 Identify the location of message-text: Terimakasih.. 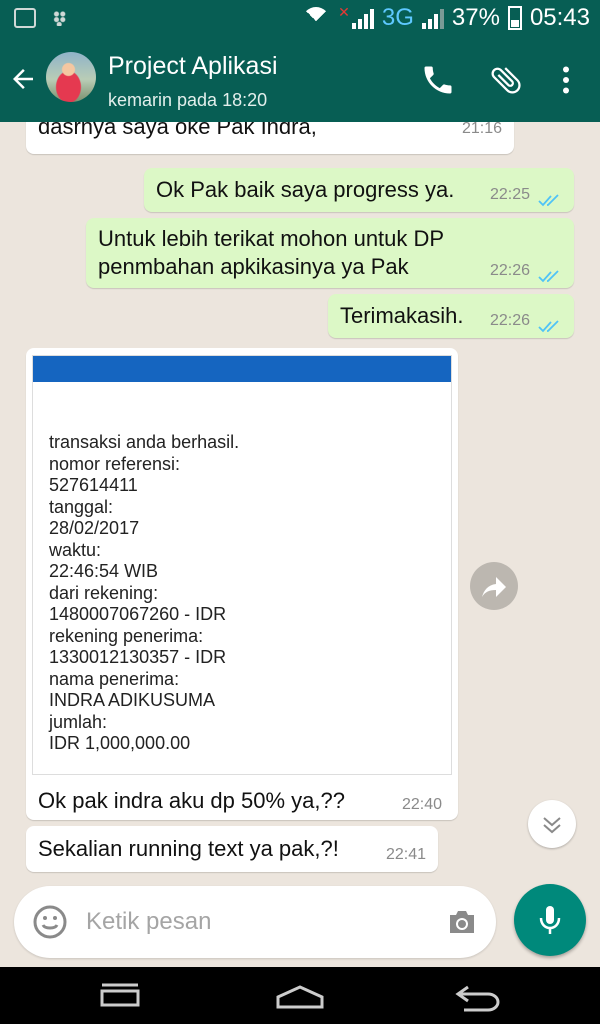
(402, 315).